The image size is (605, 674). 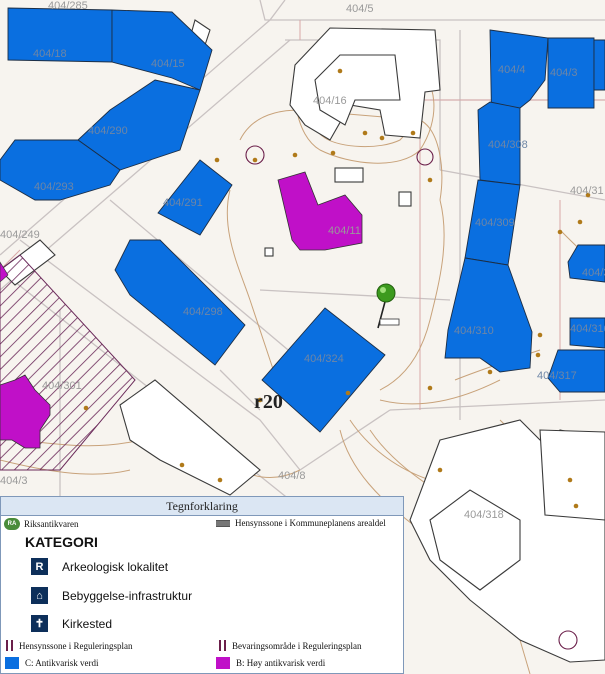 What do you see at coordinates (51, 524) in the screenshot?
I see `legend-source-label: Riksantikvaren` at bounding box center [51, 524].